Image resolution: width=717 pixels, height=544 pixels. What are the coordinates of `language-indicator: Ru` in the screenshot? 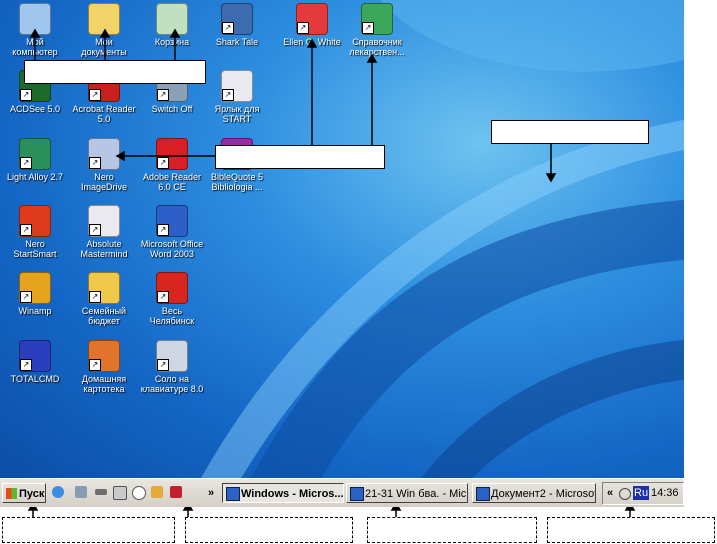 It's located at (641, 493).